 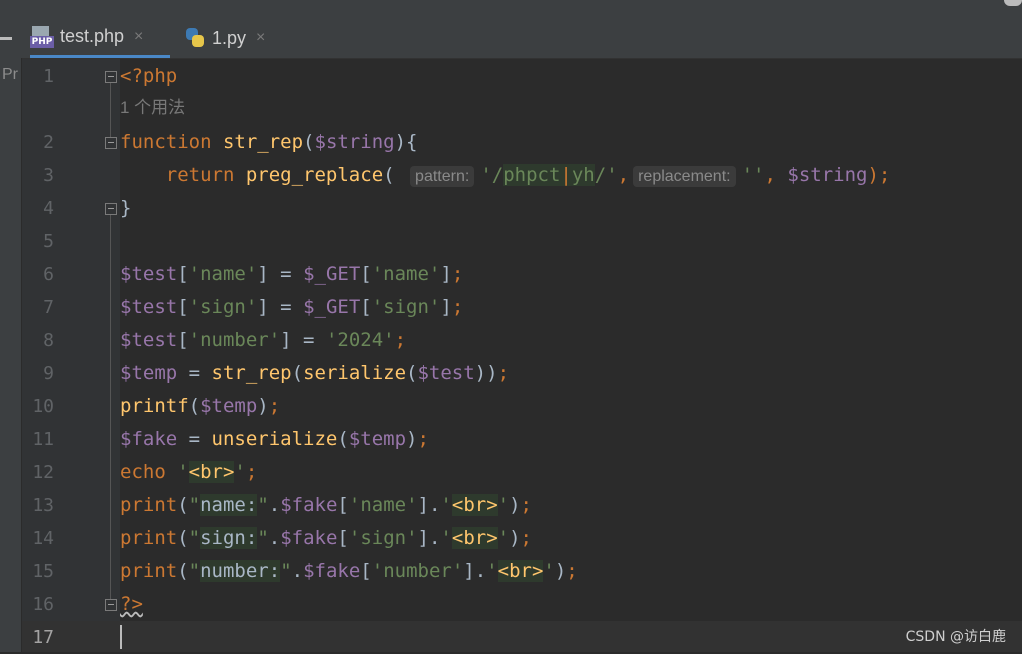 I want to click on code-line-6: $test['name'] = $_GET['name'];, so click(x=291, y=274).